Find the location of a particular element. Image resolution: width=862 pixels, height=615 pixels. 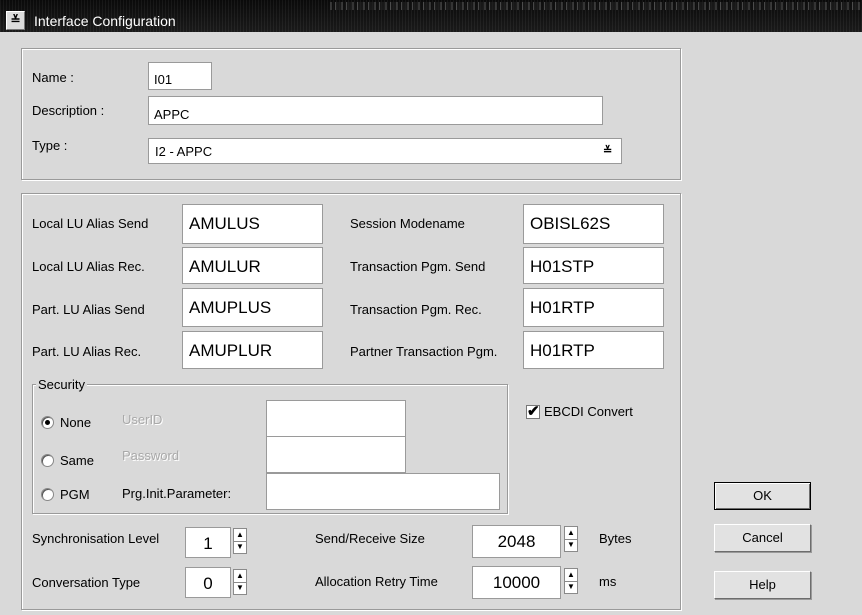

prg-init-label: Prg.Init.Parameter: is located at coordinates (177, 493).